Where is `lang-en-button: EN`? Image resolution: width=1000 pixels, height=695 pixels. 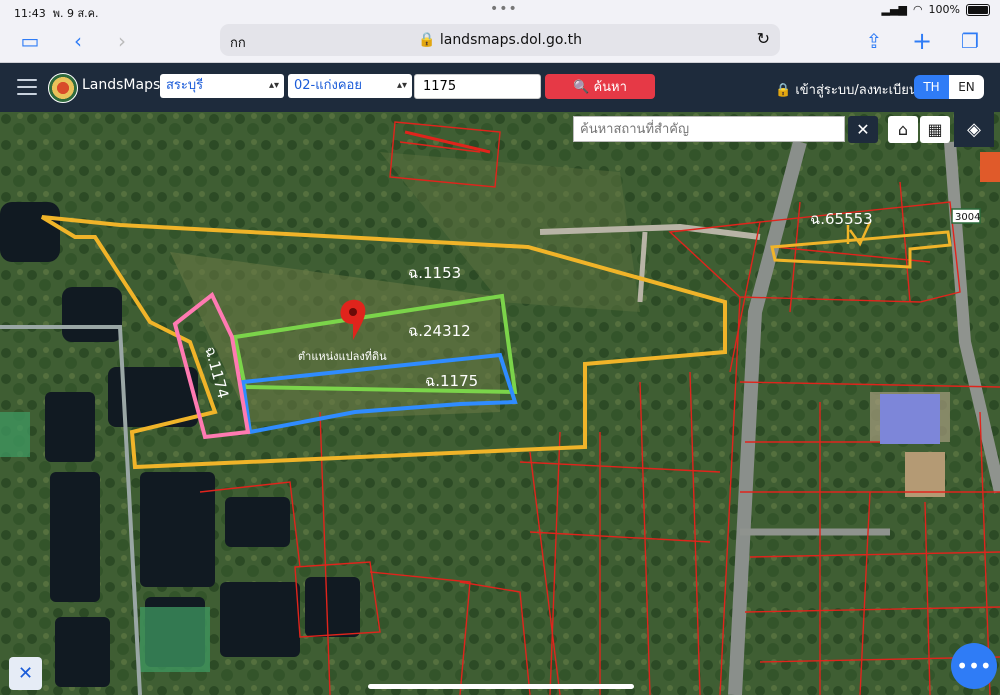 lang-en-button: EN is located at coordinates (966, 87).